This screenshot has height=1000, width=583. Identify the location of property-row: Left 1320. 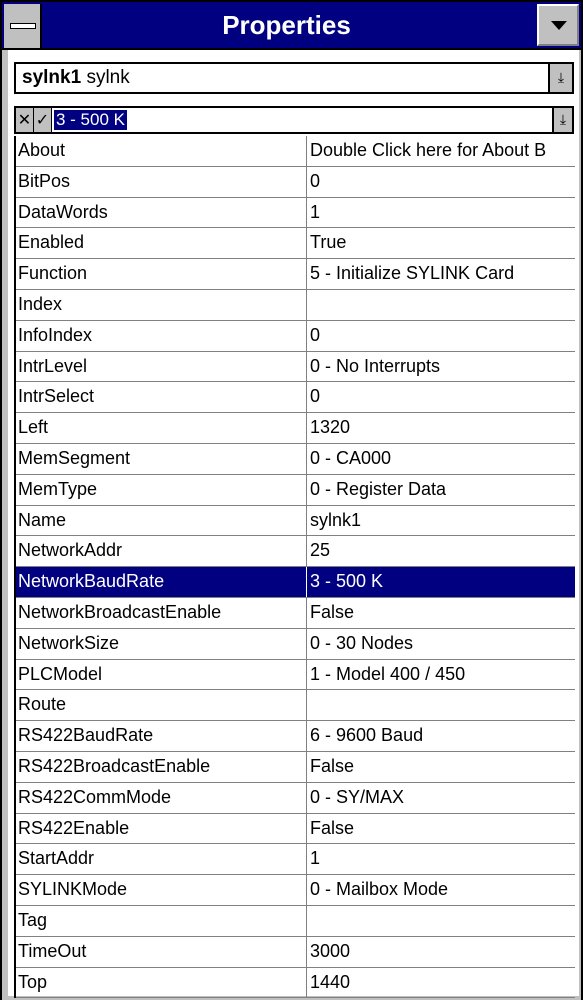
(295, 428).